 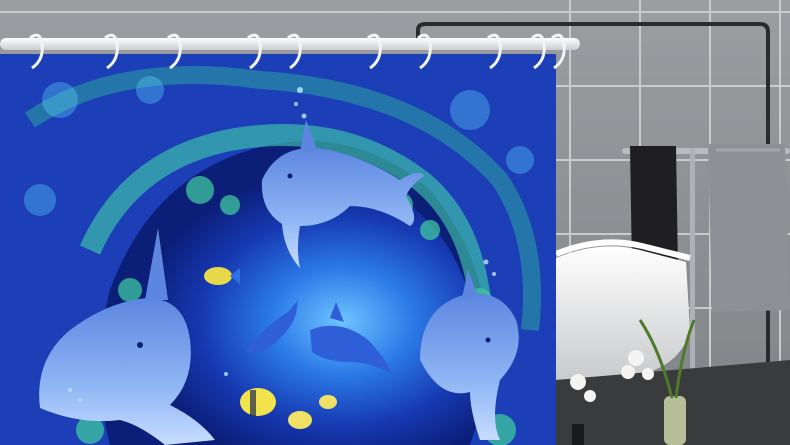 What do you see at coordinates (488, 340) in the screenshot?
I see `dolphin-right-eye` at bounding box center [488, 340].